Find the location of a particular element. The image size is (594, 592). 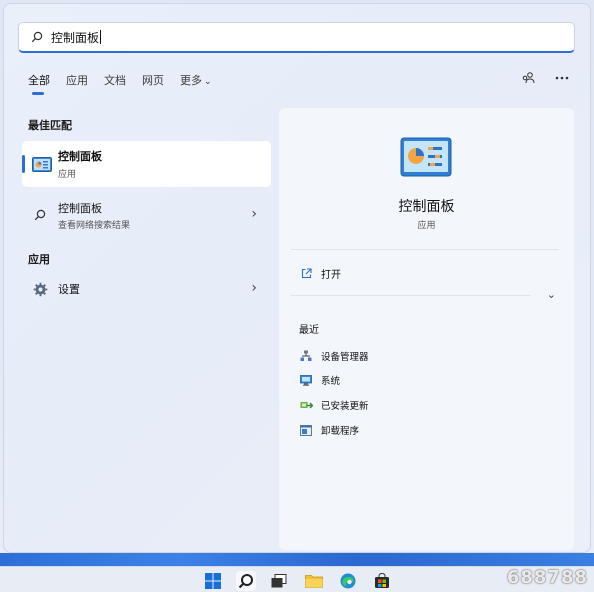

tab-apps: 应用 is located at coordinates (77, 80).